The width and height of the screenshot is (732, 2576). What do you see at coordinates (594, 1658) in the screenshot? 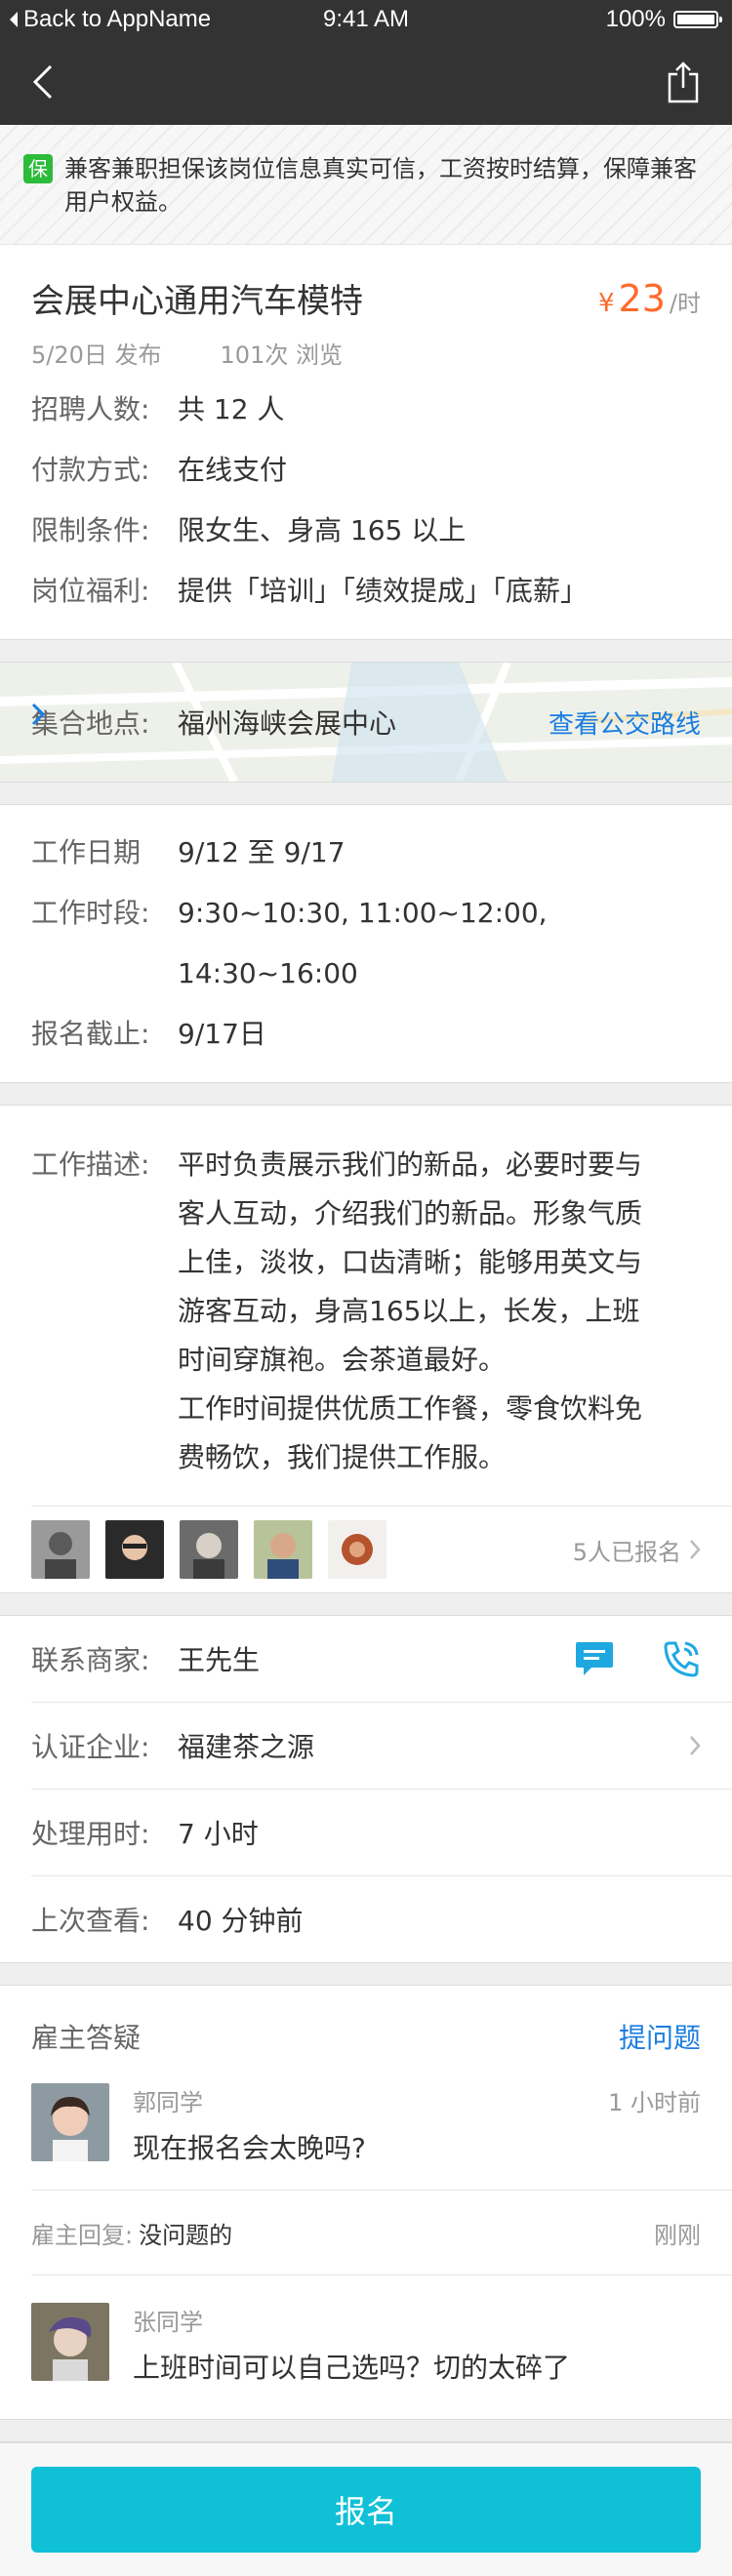
I see `message-icon` at bounding box center [594, 1658].